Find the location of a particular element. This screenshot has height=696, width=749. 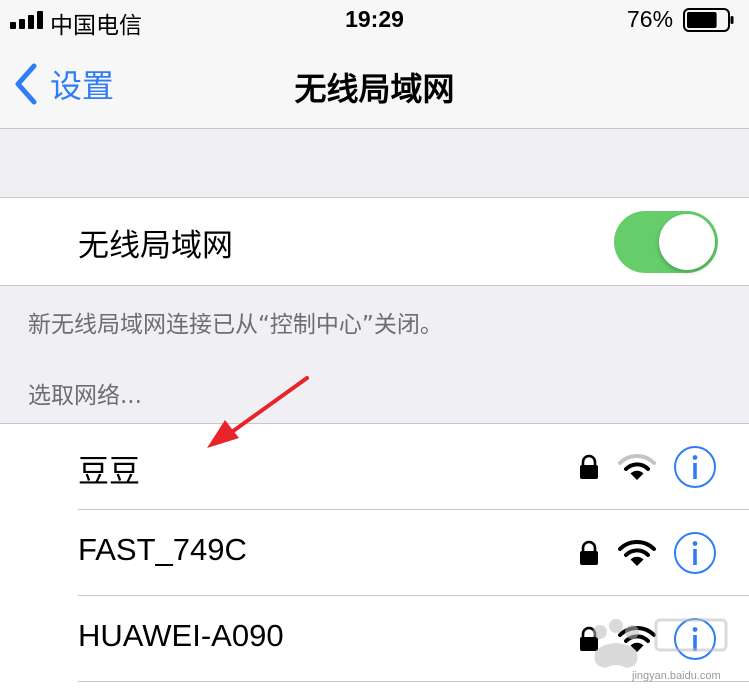

battery-icon is located at coordinates (708, 20).